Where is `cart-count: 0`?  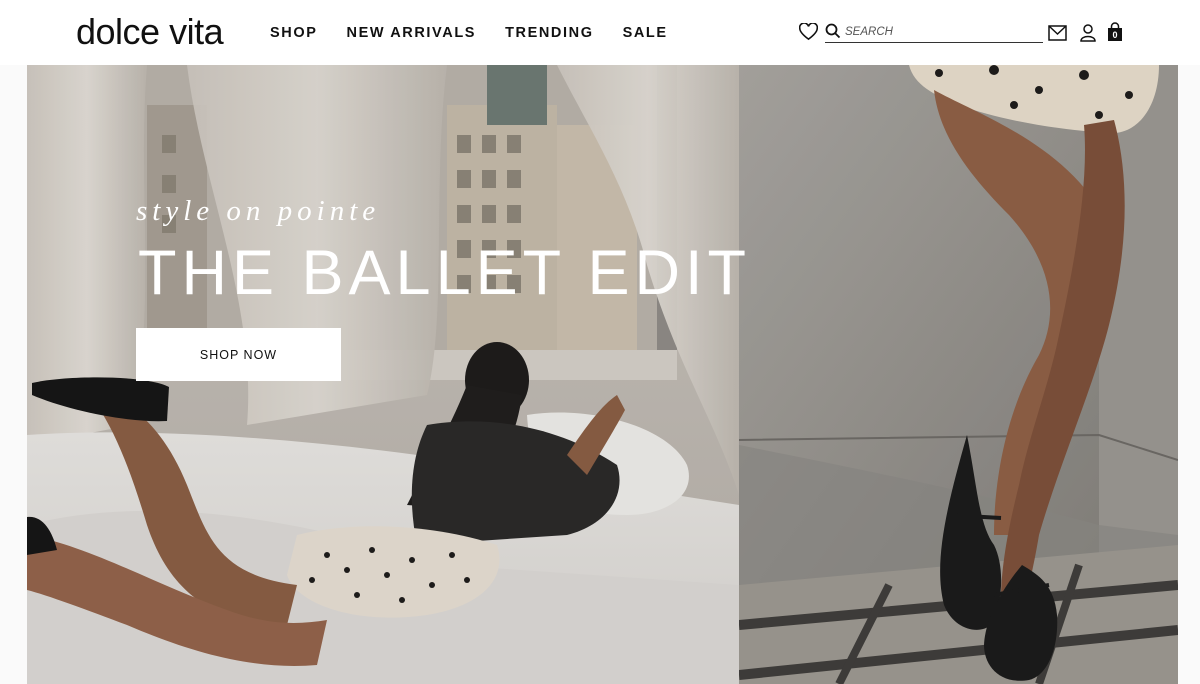 cart-count: 0 is located at coordinates (1115, 35).